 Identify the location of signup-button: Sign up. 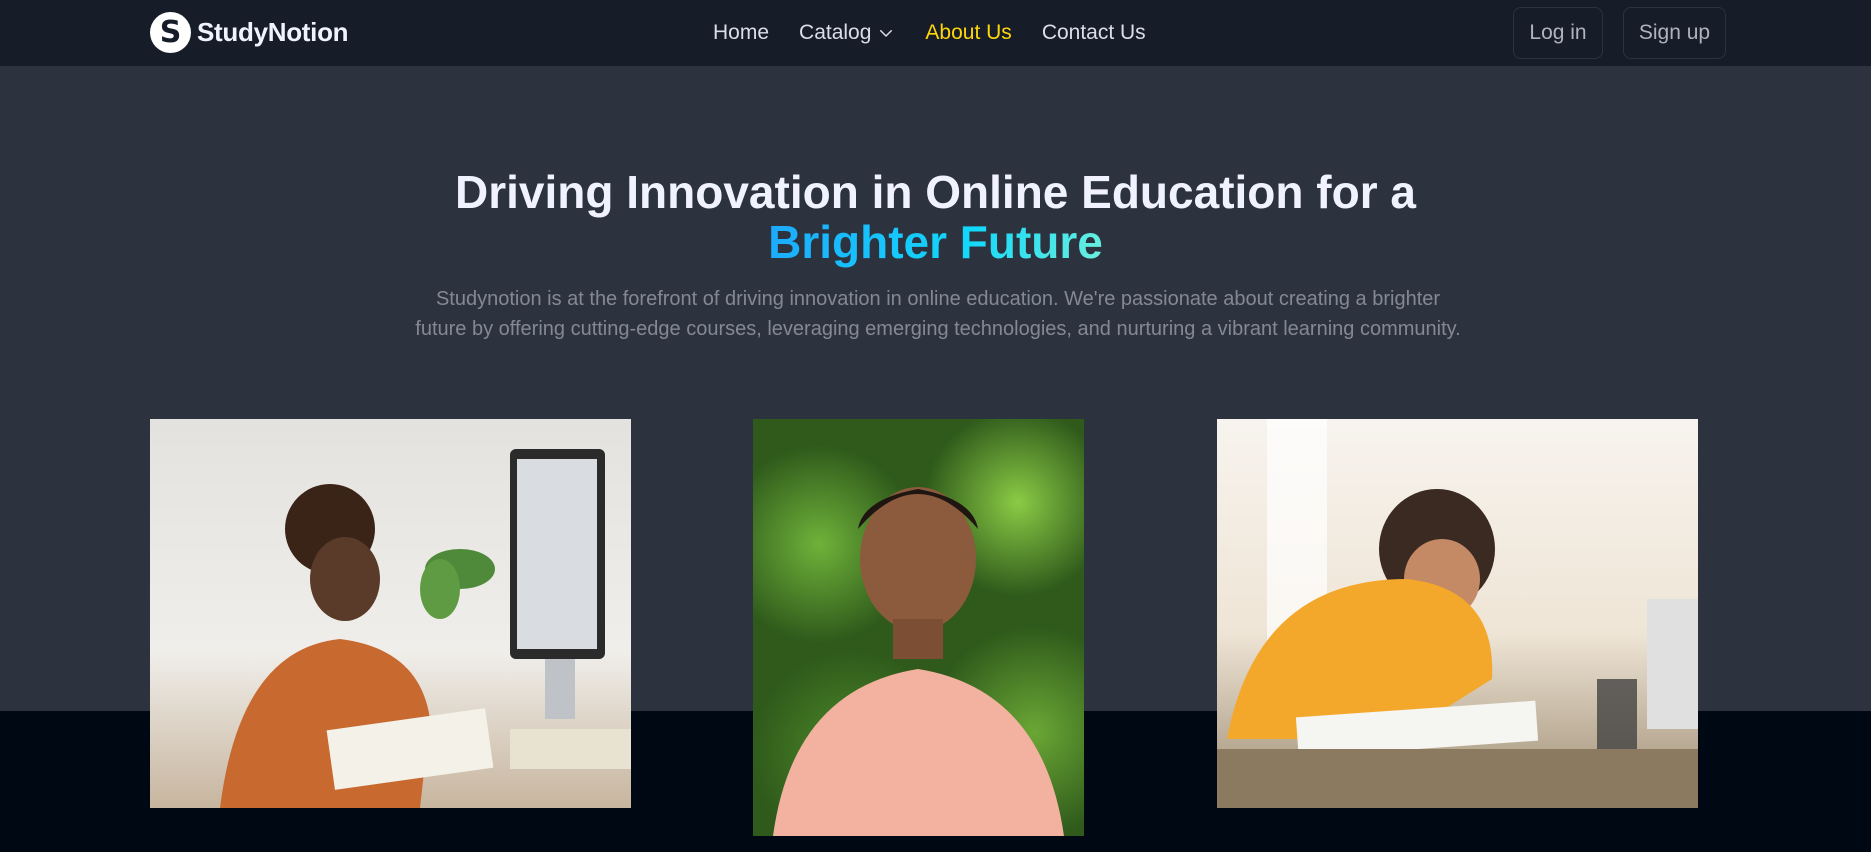
(1674, 33).